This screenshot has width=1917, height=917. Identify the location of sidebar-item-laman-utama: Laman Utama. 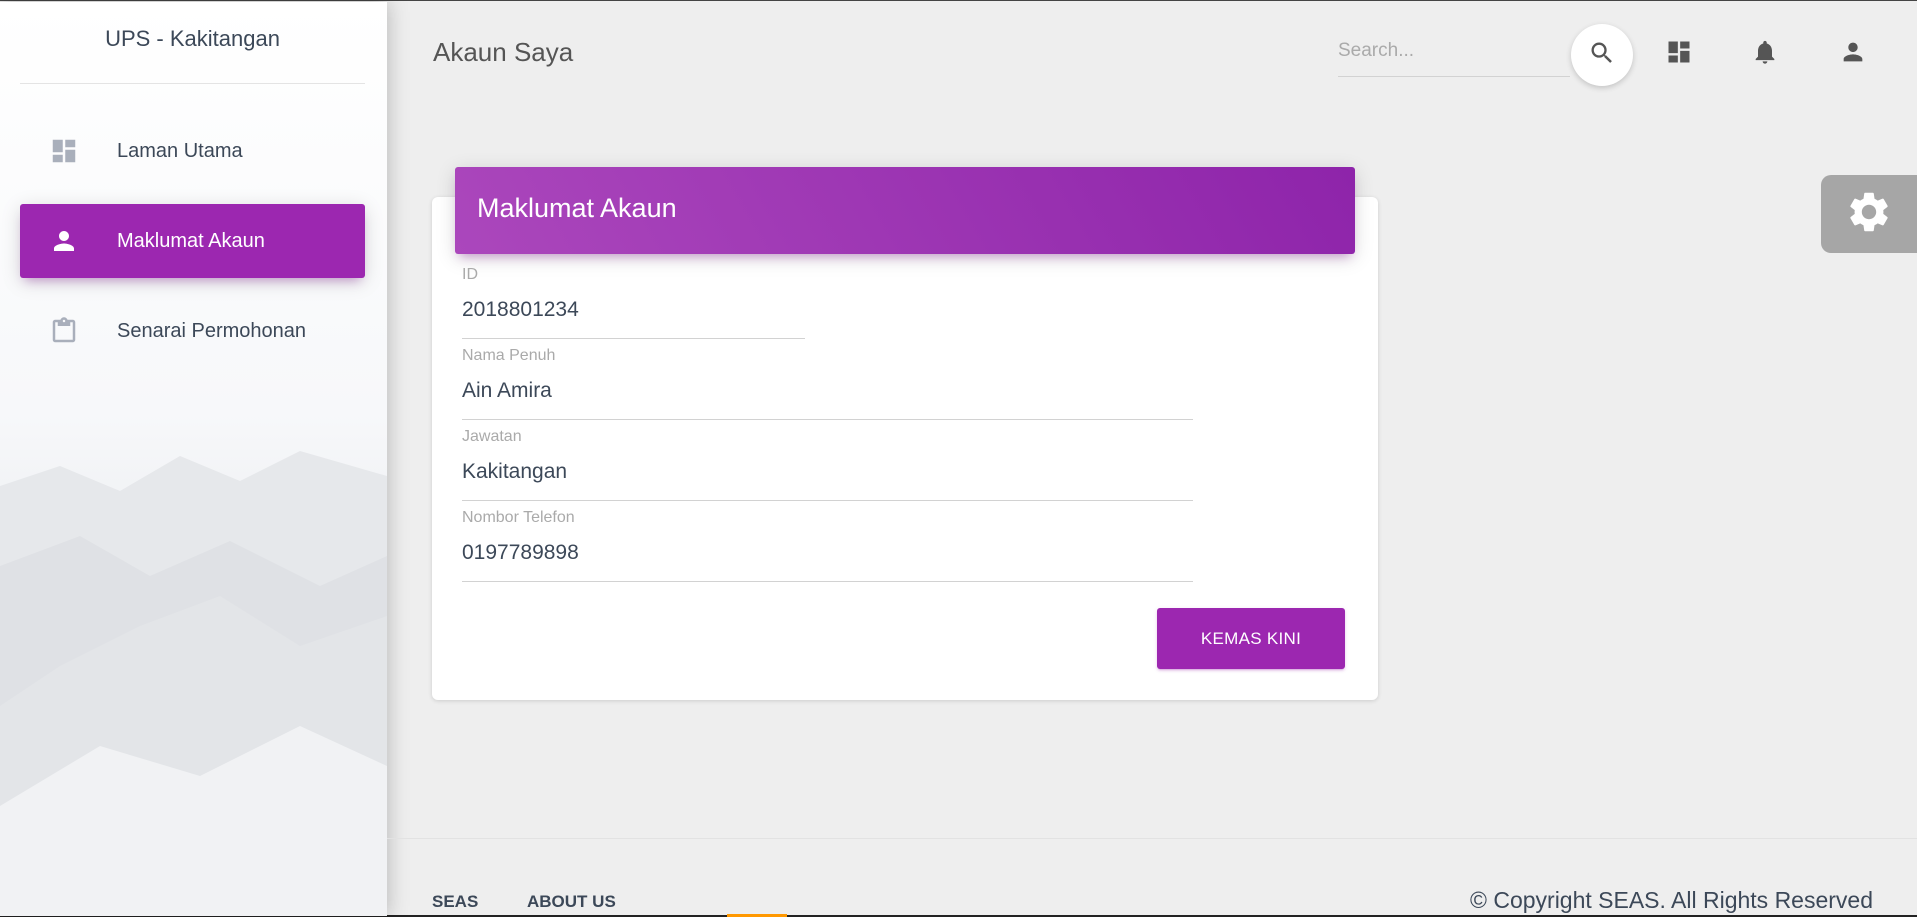
(192, 151).